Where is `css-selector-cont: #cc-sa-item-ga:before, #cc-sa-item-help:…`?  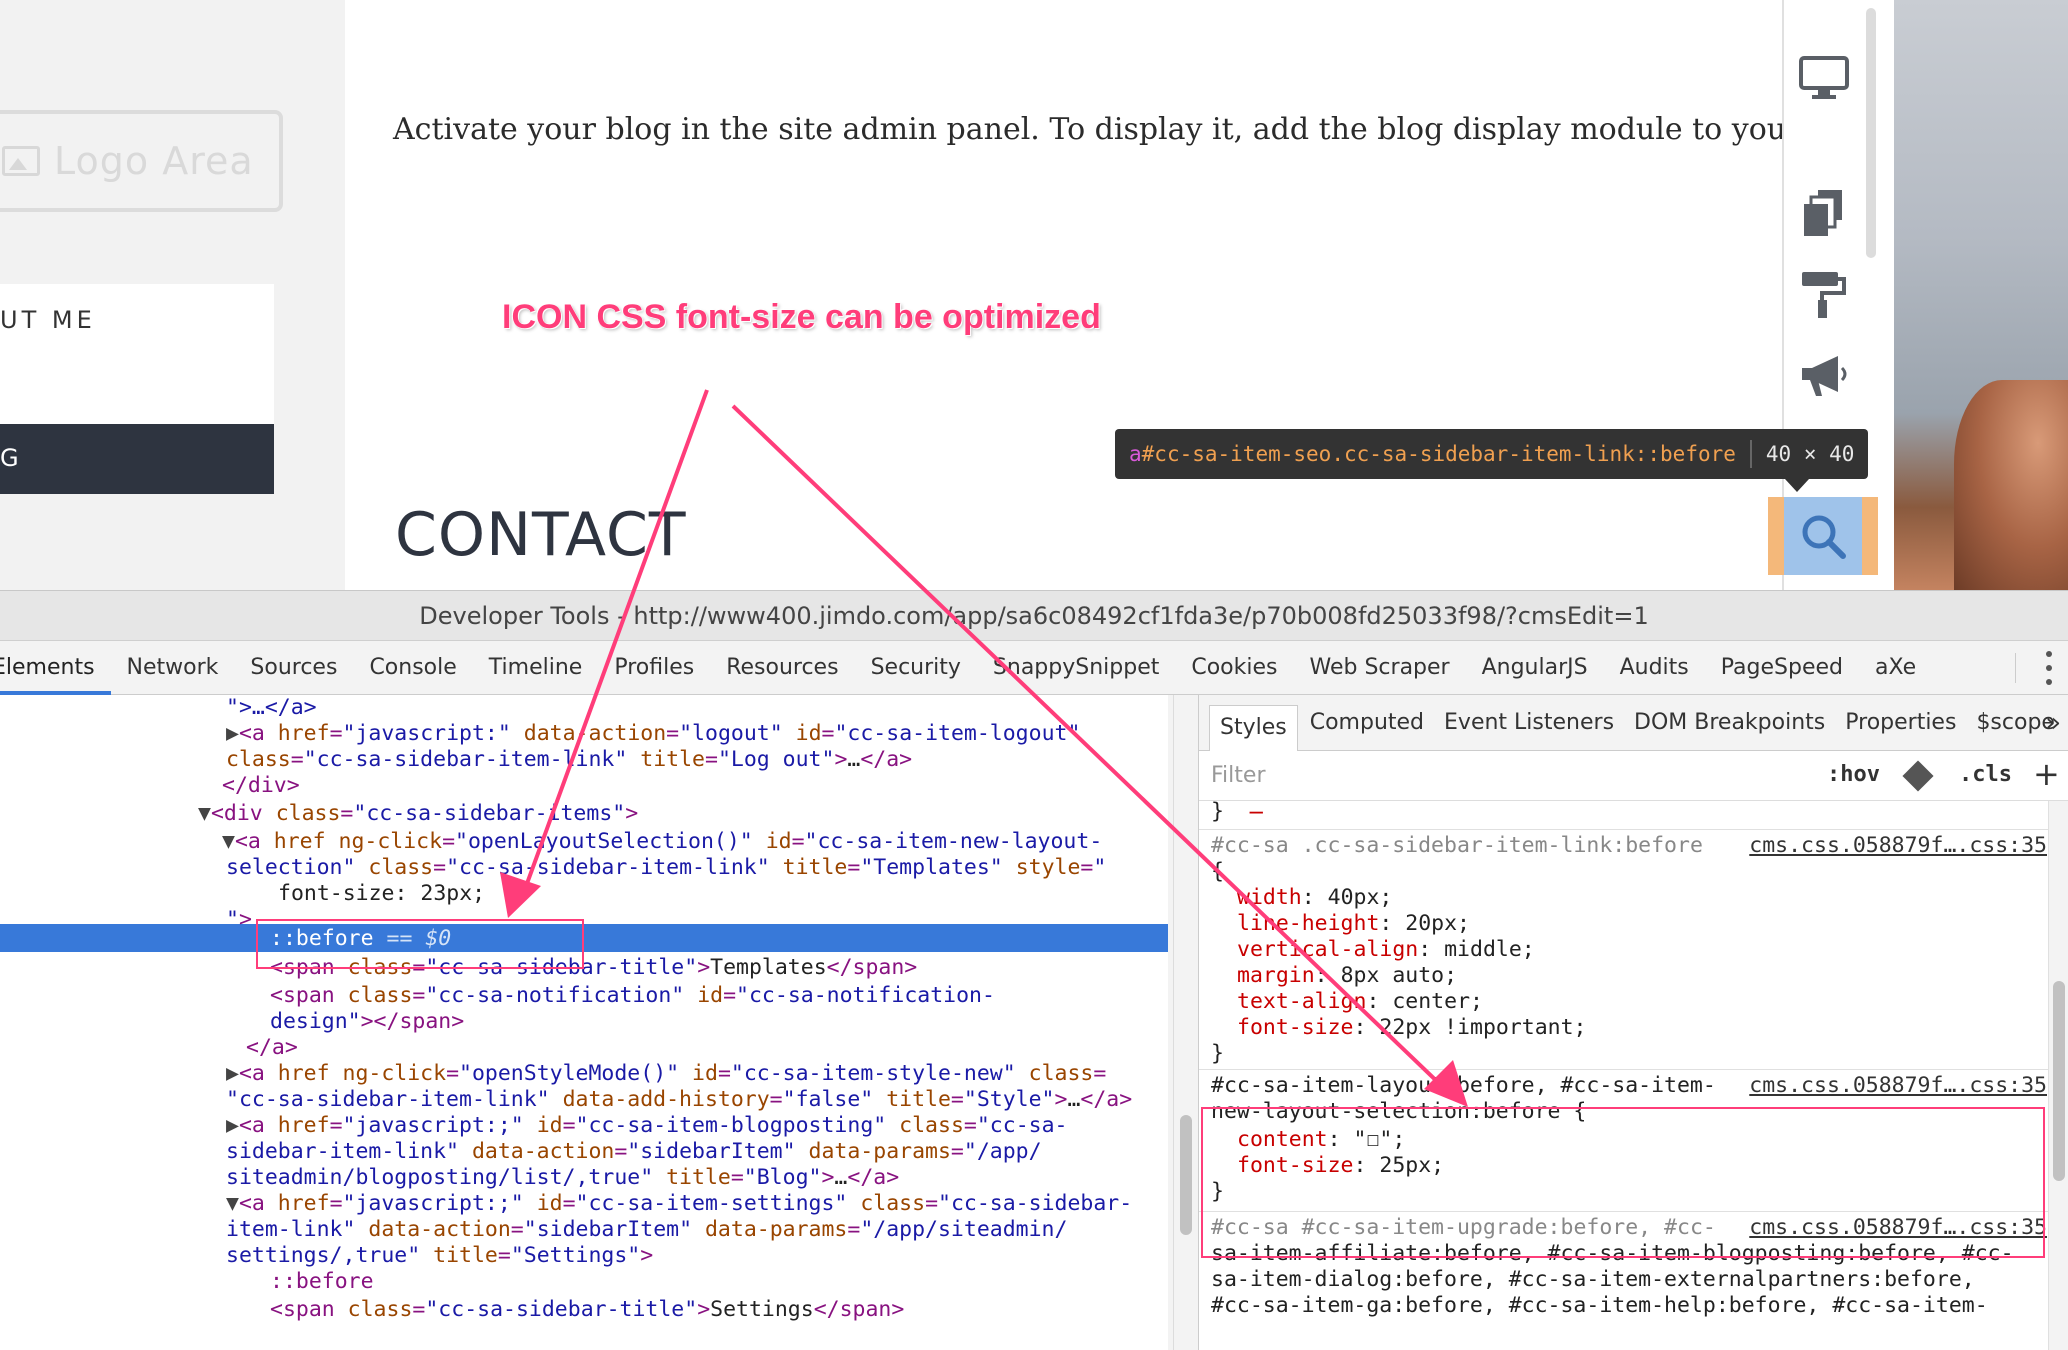 css-selector-cont: #cc-sa-item-ga:before, #cc-sa-item-help:… is located at coordinates (1599, 1306).